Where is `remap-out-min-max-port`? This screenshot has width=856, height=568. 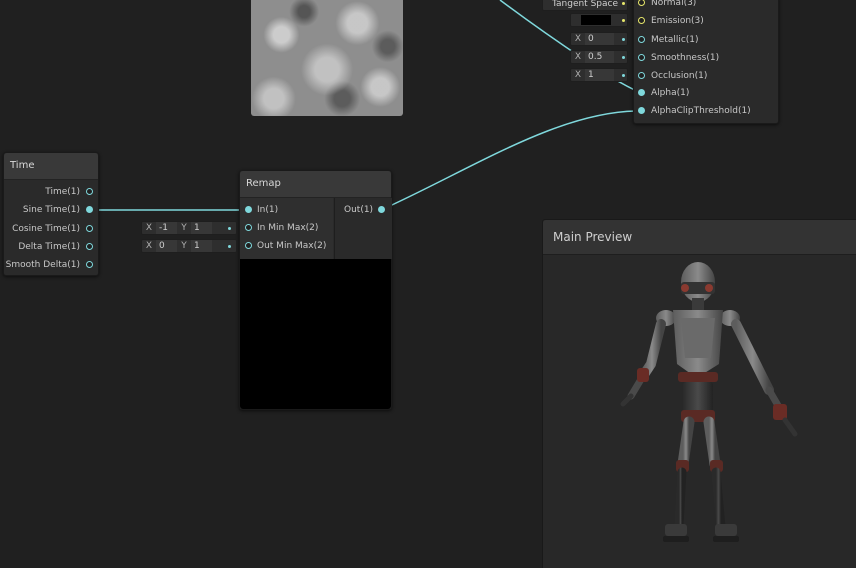
remap-out-min-max-port is located at coordinates (248, 245).